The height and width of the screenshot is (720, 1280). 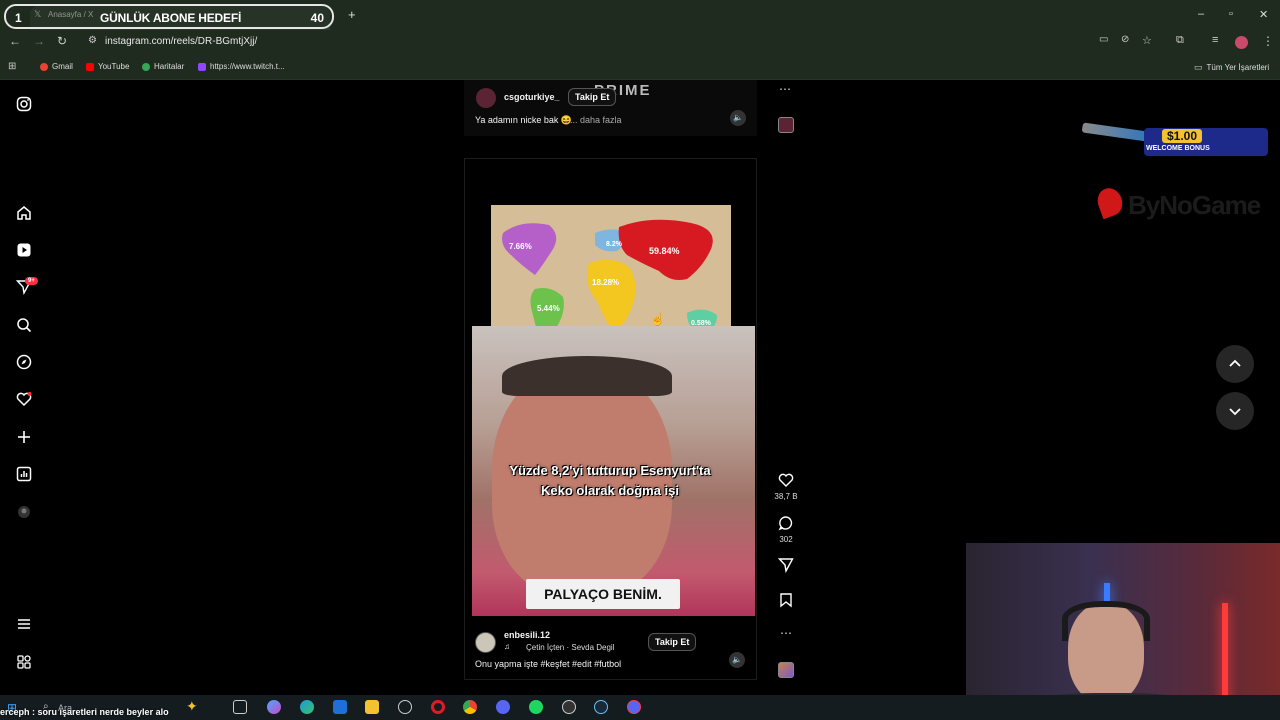 I want to click on mouse-cursor-icon: ☝, so click(x=657, y=319).